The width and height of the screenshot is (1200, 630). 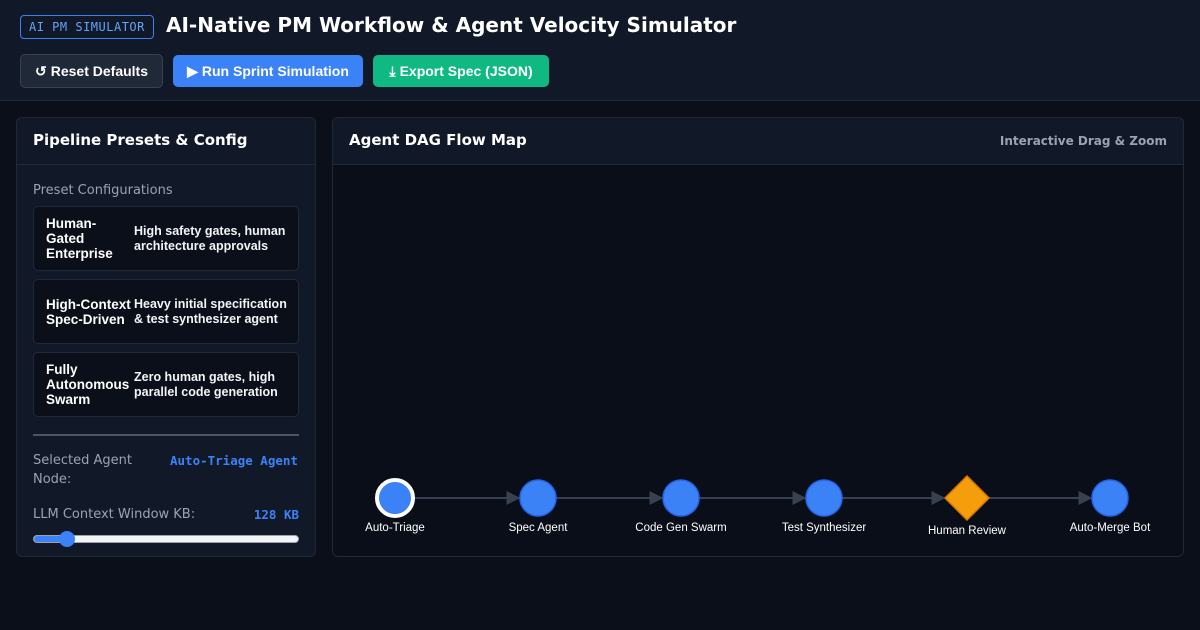 I want to click on dag-node-test-synthesizer: Test Synthesizer, so click(x=824, y=506).